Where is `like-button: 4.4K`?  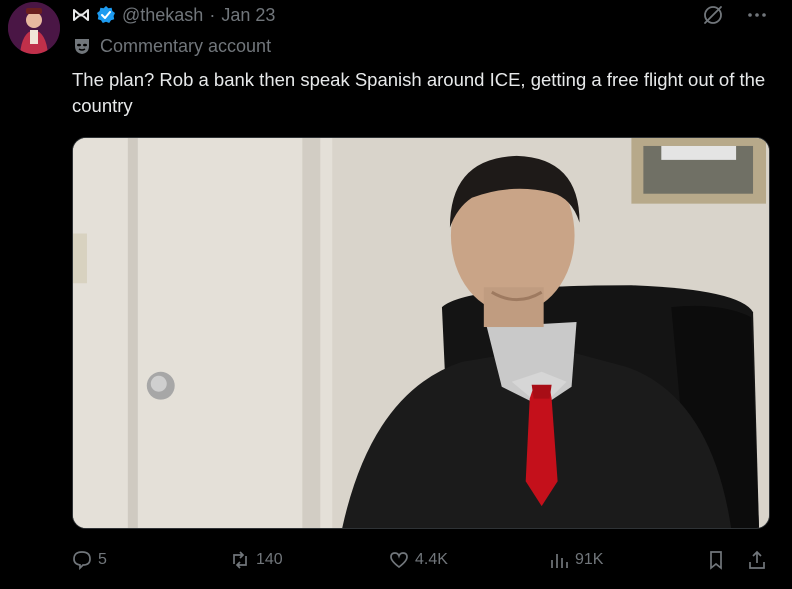
like-button: 4.4K is located at coordinates (418, 560).